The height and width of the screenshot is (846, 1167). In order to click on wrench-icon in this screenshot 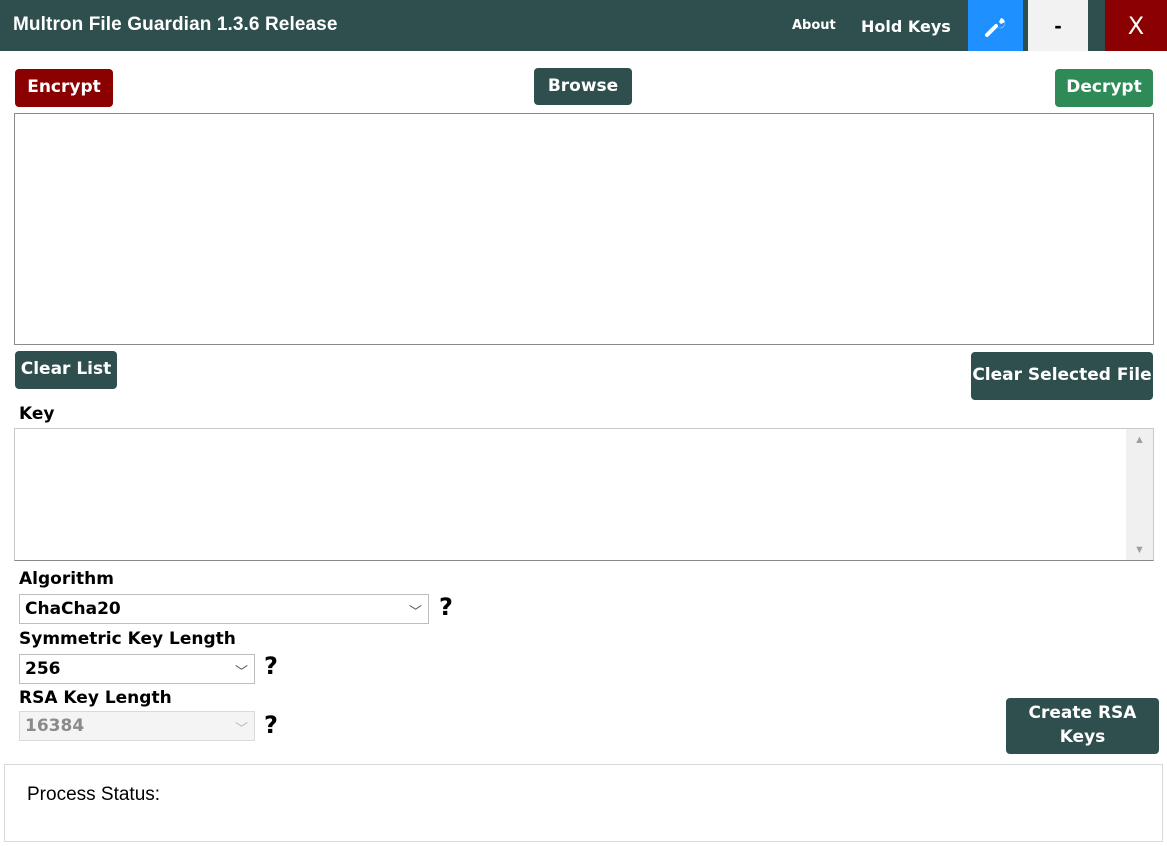, I will do `click(994, 27)`.